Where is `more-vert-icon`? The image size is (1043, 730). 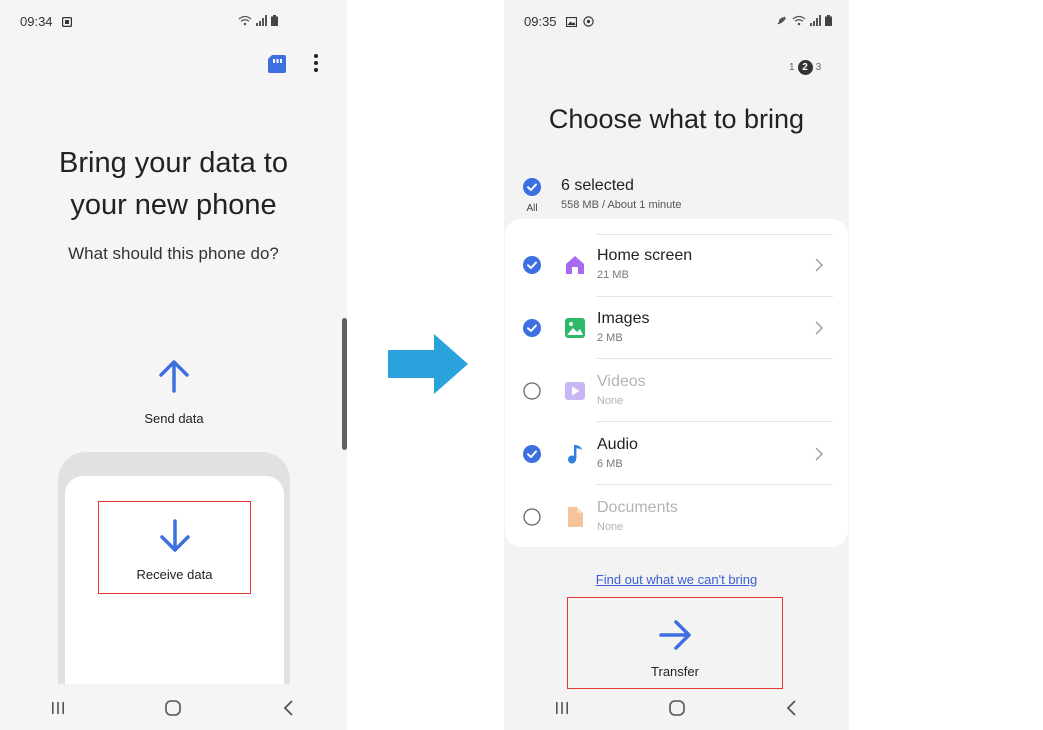
more-vert-icon is located at coordinates (316, 65).